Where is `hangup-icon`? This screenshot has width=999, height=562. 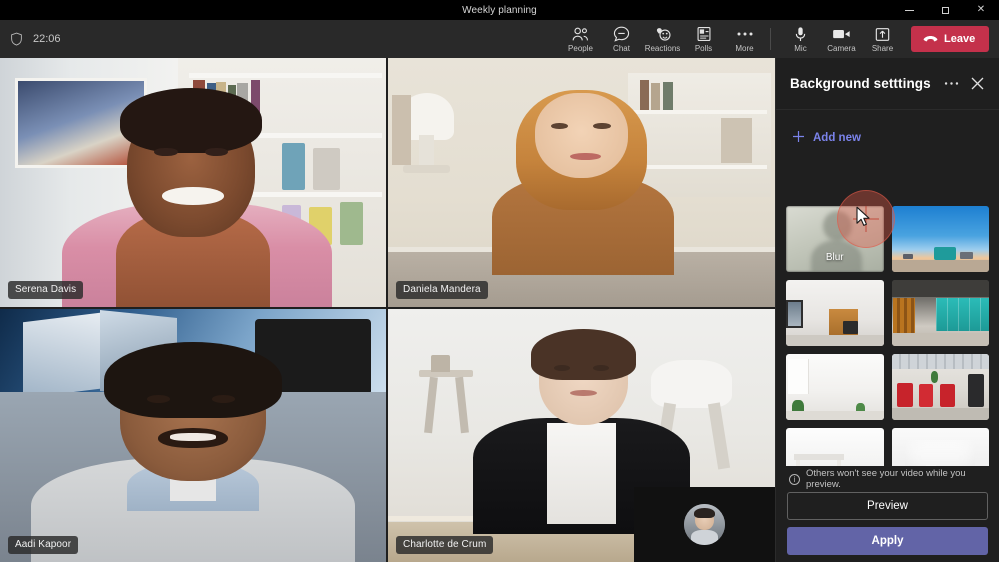 hangup-icon is located at coordinates (930, 38).